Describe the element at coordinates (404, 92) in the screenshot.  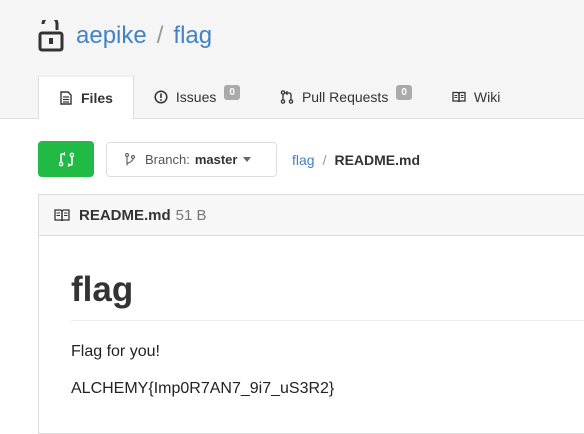
I see `pull-requests-count-badge: 0` at that location.